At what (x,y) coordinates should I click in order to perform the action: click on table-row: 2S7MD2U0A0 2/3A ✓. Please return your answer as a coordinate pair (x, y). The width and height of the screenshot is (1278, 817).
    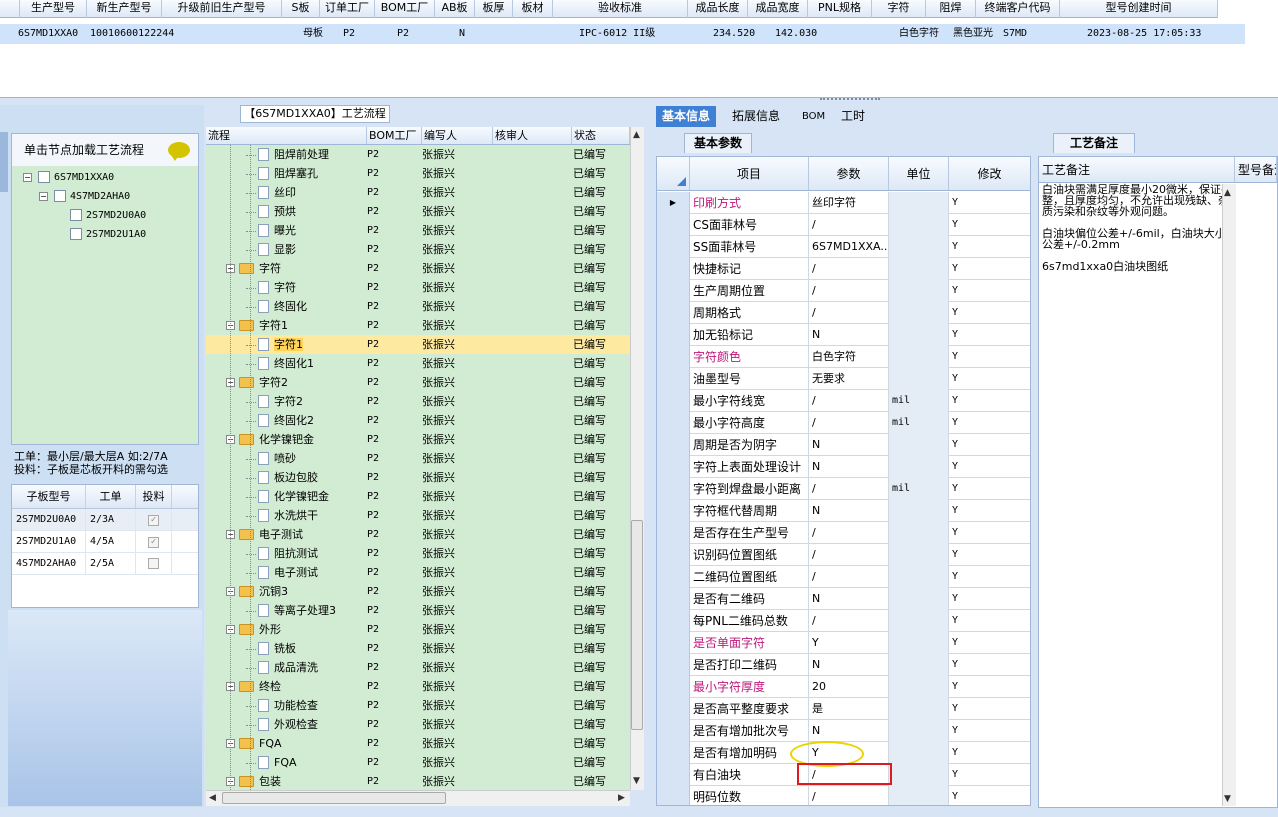
    Looking at the image, I should click on (105, 520).